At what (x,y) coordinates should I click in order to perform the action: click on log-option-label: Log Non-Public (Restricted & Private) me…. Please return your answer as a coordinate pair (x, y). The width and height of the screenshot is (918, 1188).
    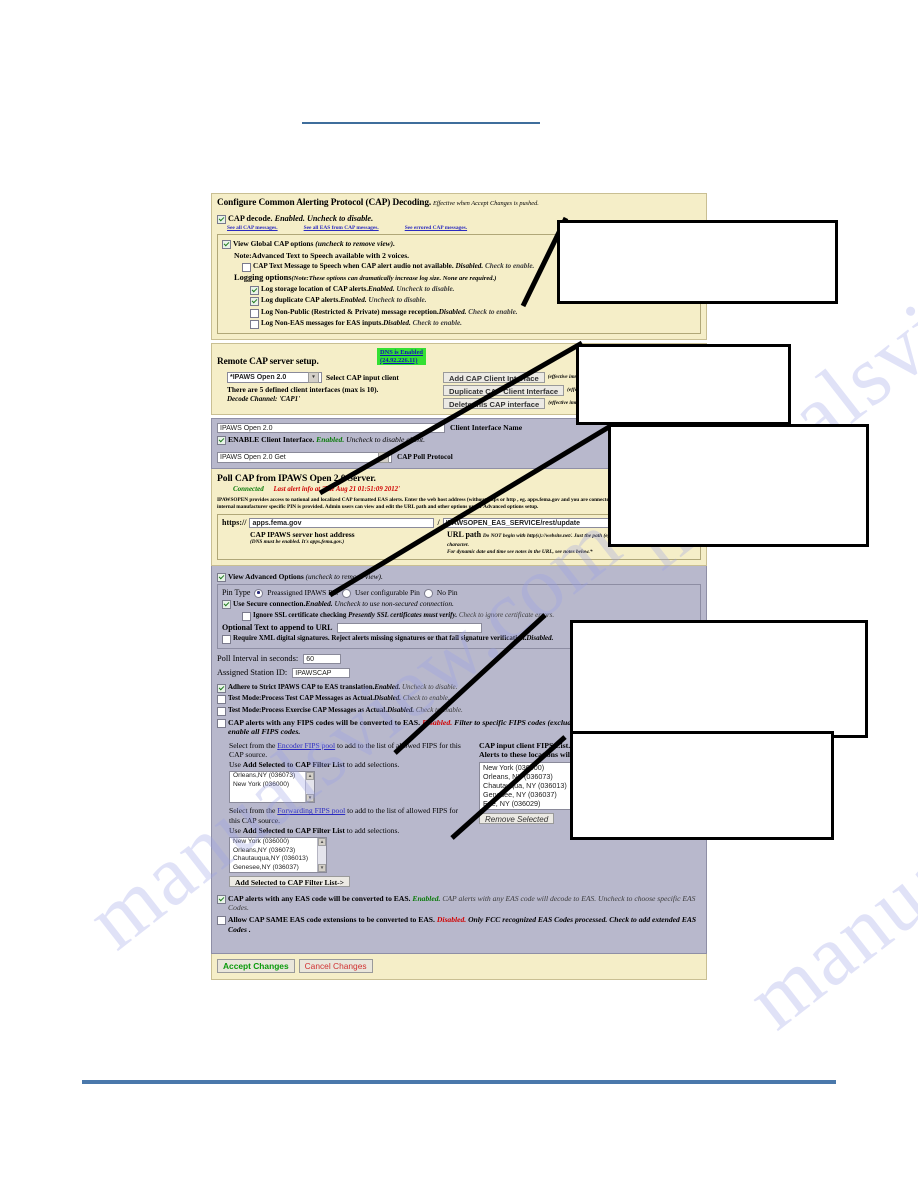
    Looking at the image, I should click on (350, 311).